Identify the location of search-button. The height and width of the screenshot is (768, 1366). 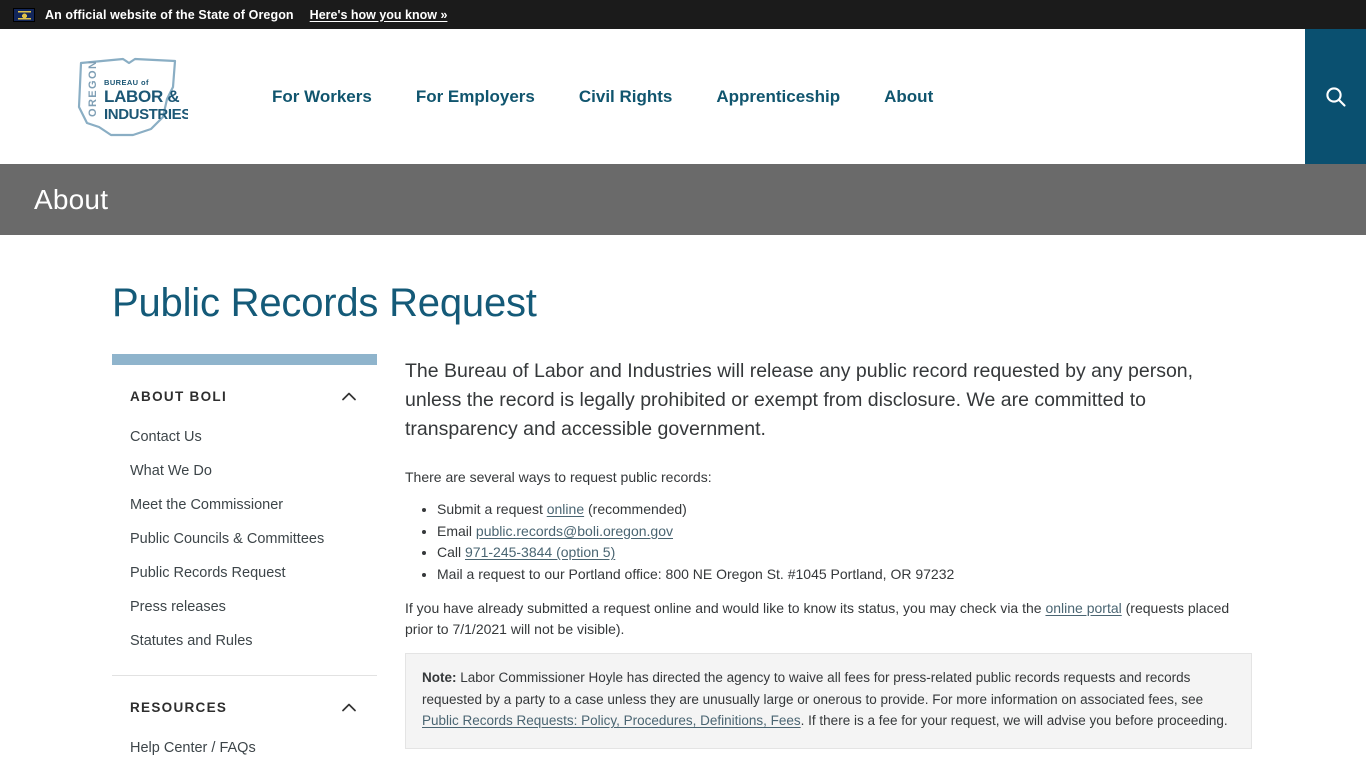
(1335, 96).